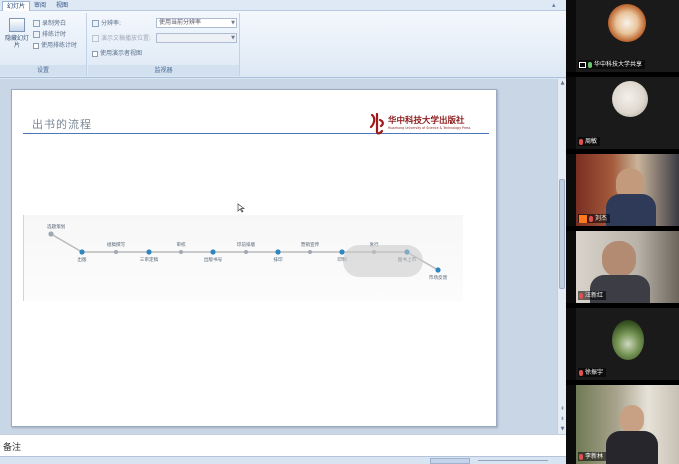 The image size is (679, 464). Describe the element at coordinates (16, 6) in the screenshot. I see `tab-slide-show: 幻灯片` at that location.